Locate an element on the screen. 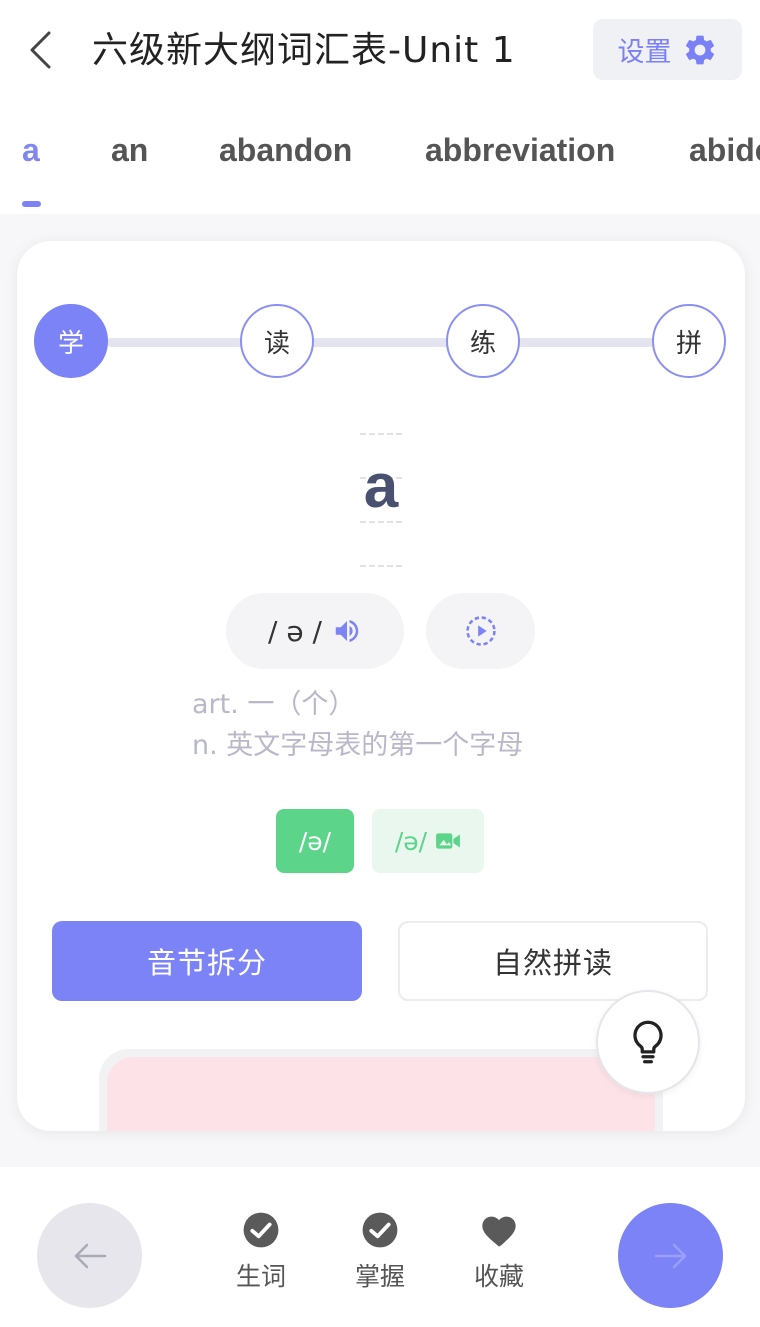  heart-icon is located at coordinates (499, 1231).